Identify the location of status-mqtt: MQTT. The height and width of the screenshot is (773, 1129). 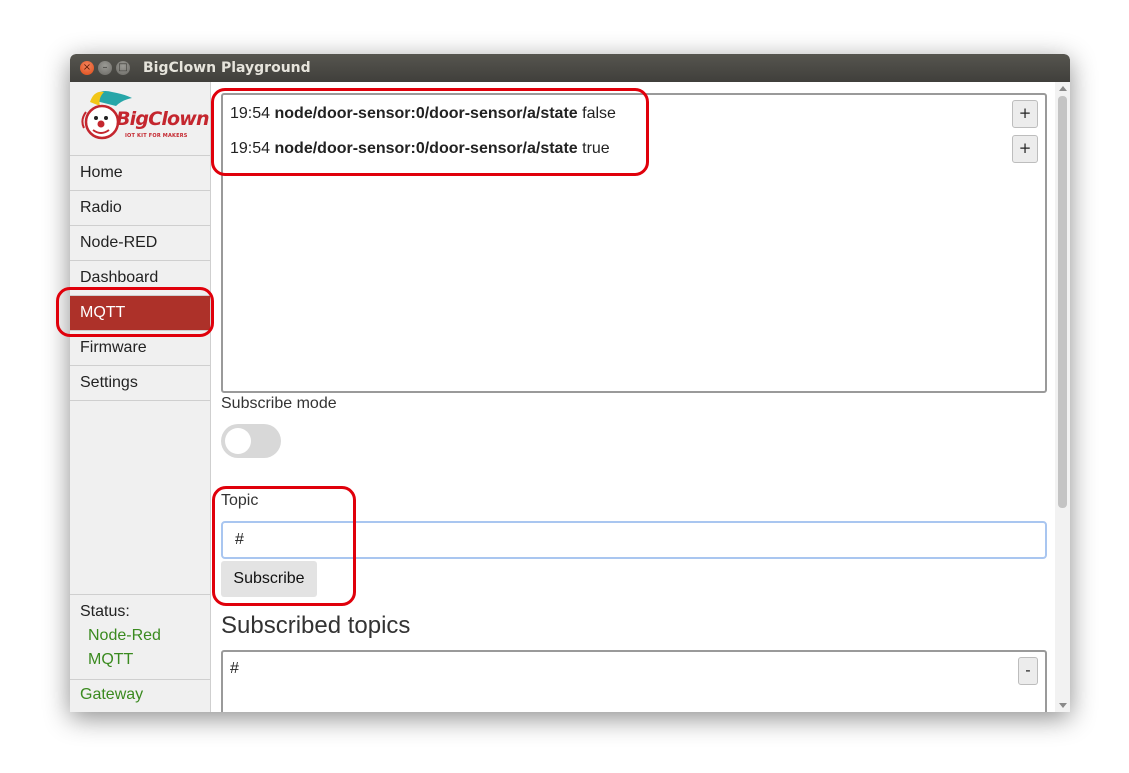
(111, 659).